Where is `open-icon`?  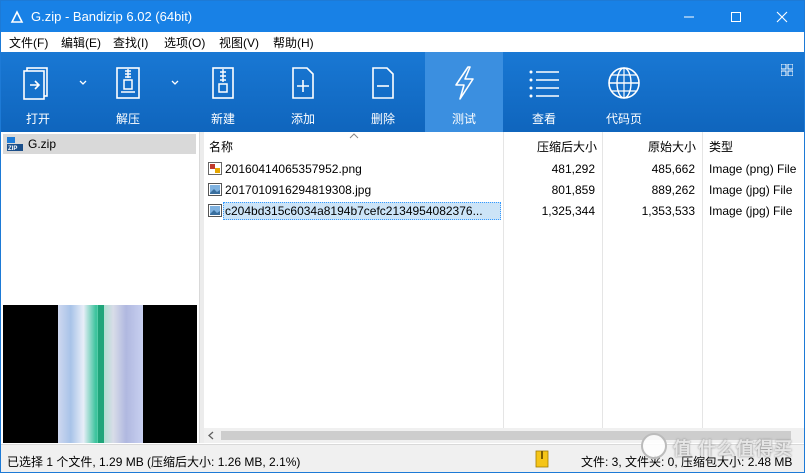
open-icon is located at coordinates (35, 83).